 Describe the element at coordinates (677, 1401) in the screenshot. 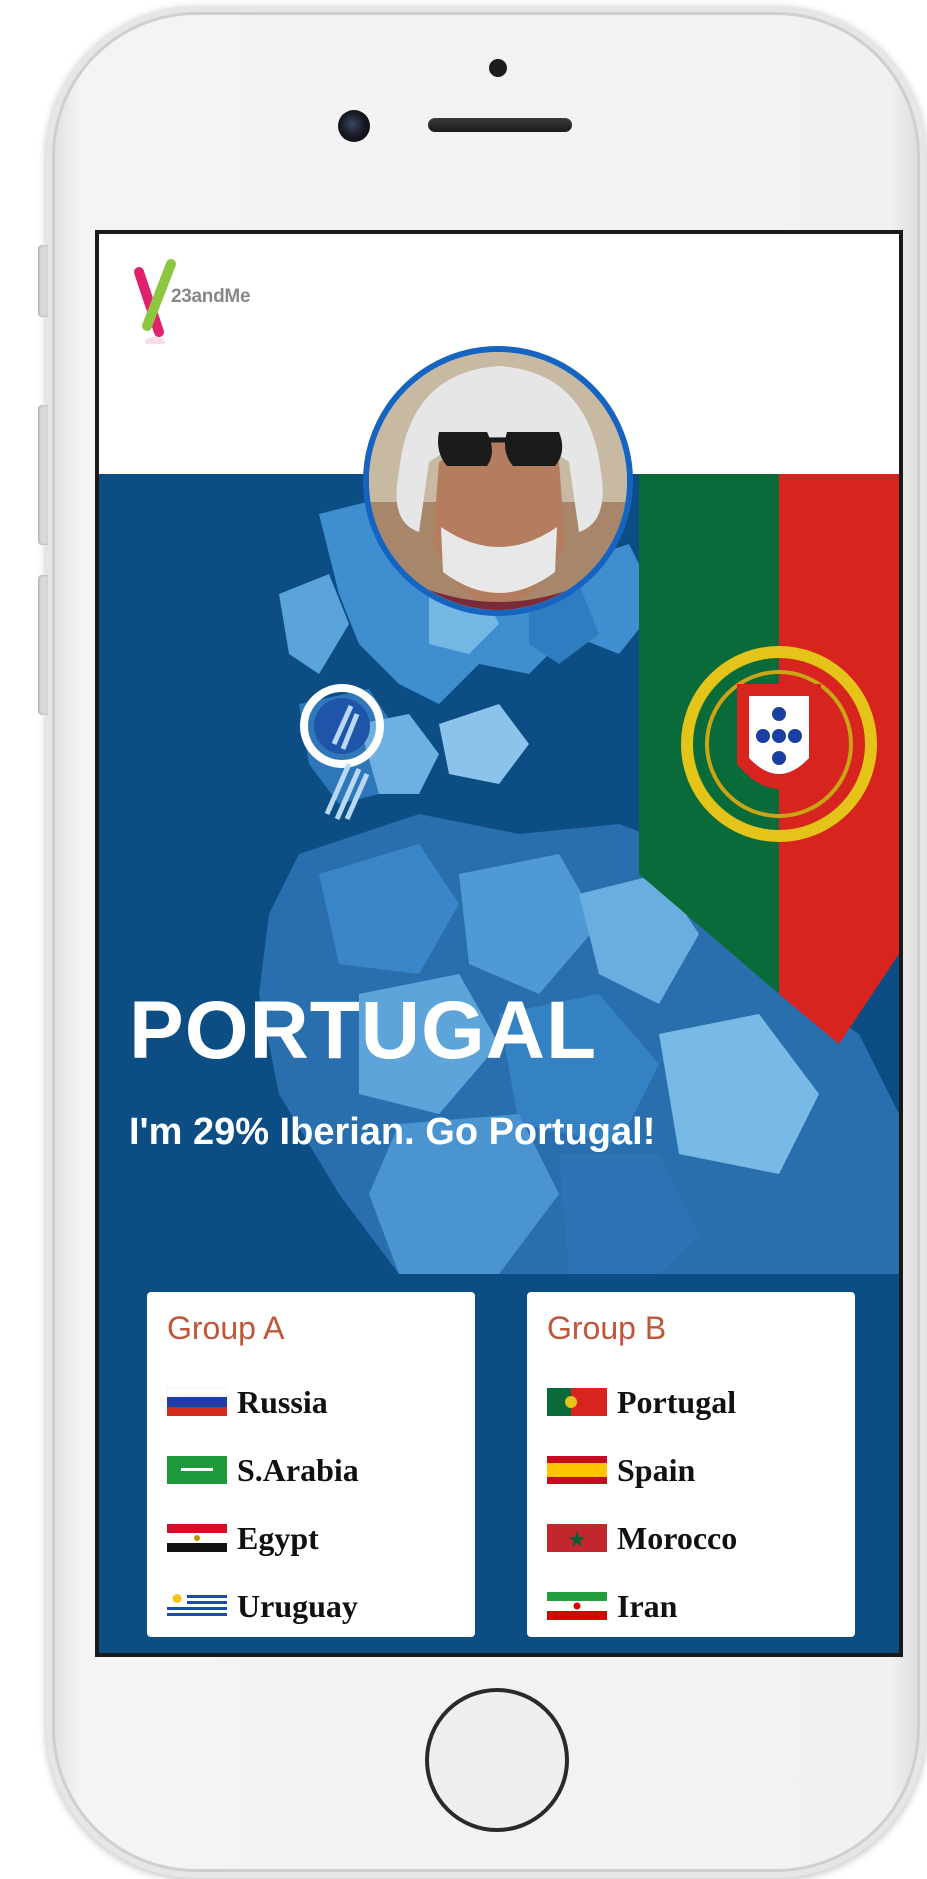

I see `team-name: Portugal` at that location.